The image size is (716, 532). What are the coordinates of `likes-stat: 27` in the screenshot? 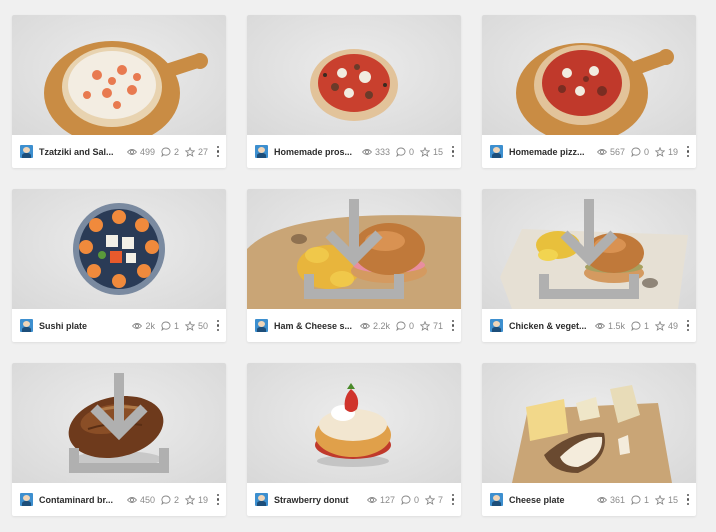 It's located at (196, 151).